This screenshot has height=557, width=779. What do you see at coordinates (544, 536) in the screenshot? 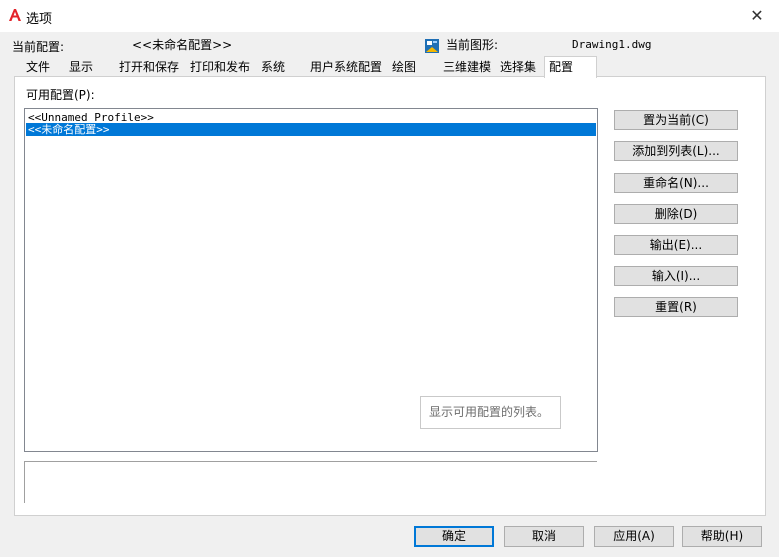
I see `cancel-button: 取消` at bounding box center [544, 536].